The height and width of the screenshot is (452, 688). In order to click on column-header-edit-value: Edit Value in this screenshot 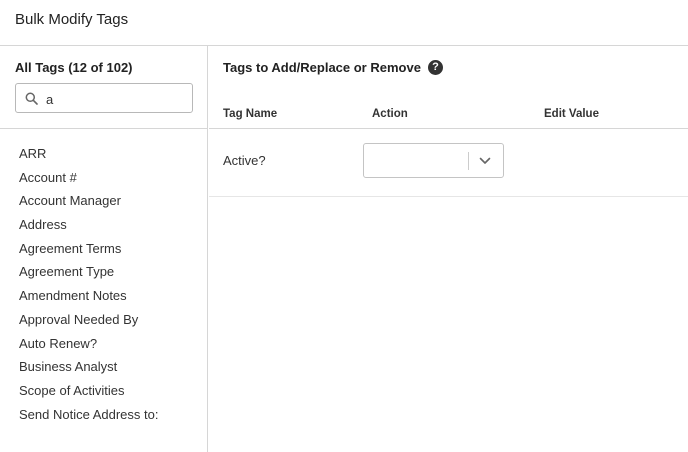, I will do `click(571, 114)`.